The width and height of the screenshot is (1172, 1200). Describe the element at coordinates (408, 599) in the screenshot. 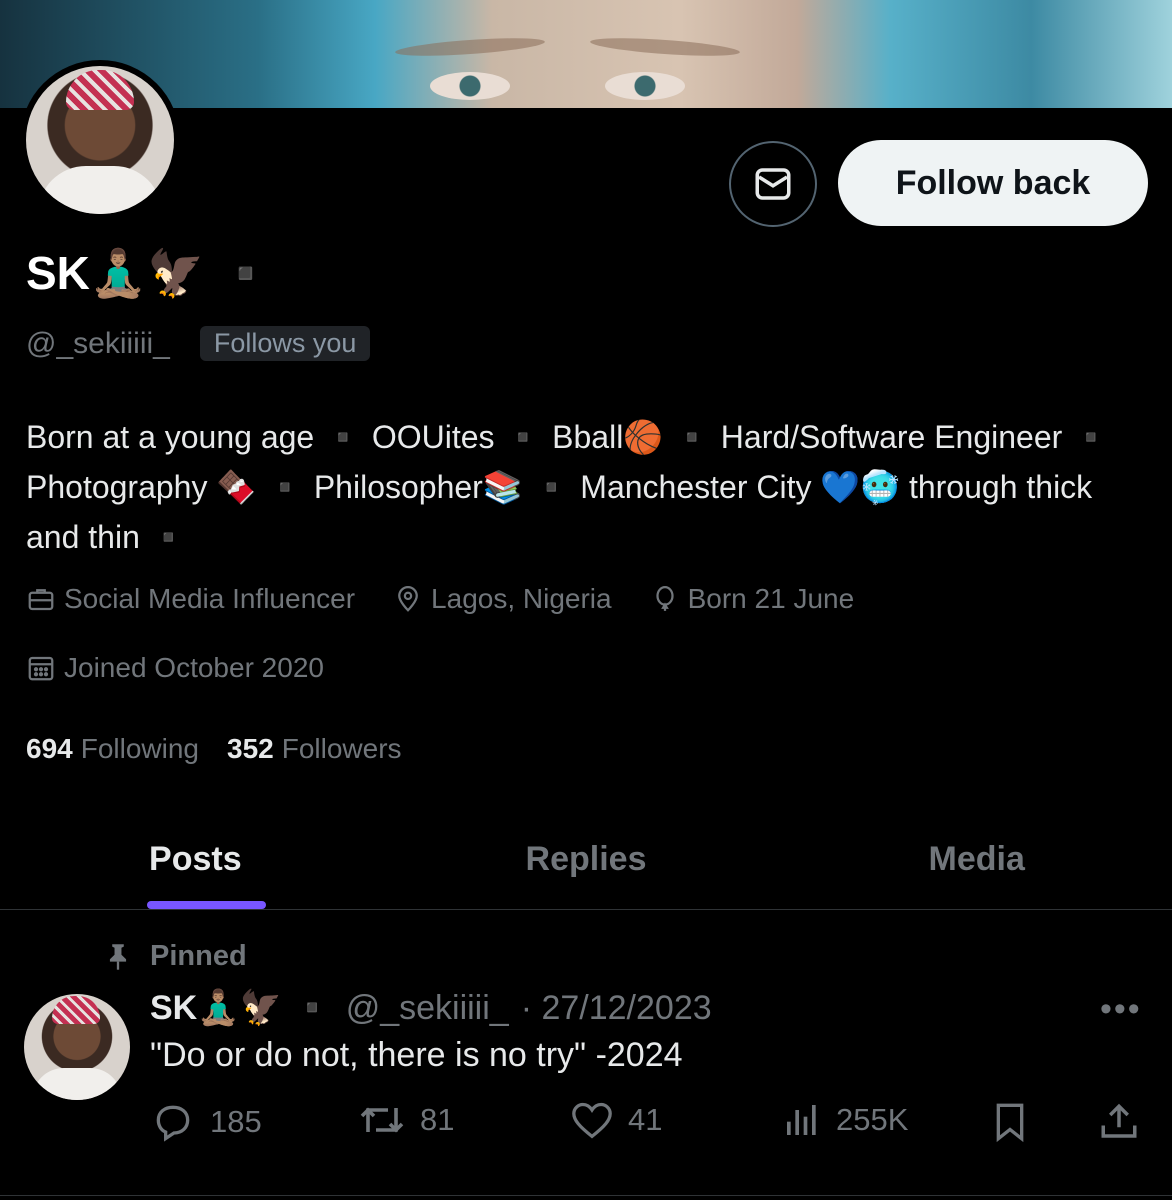

I see `location-pin-icon` at that location.